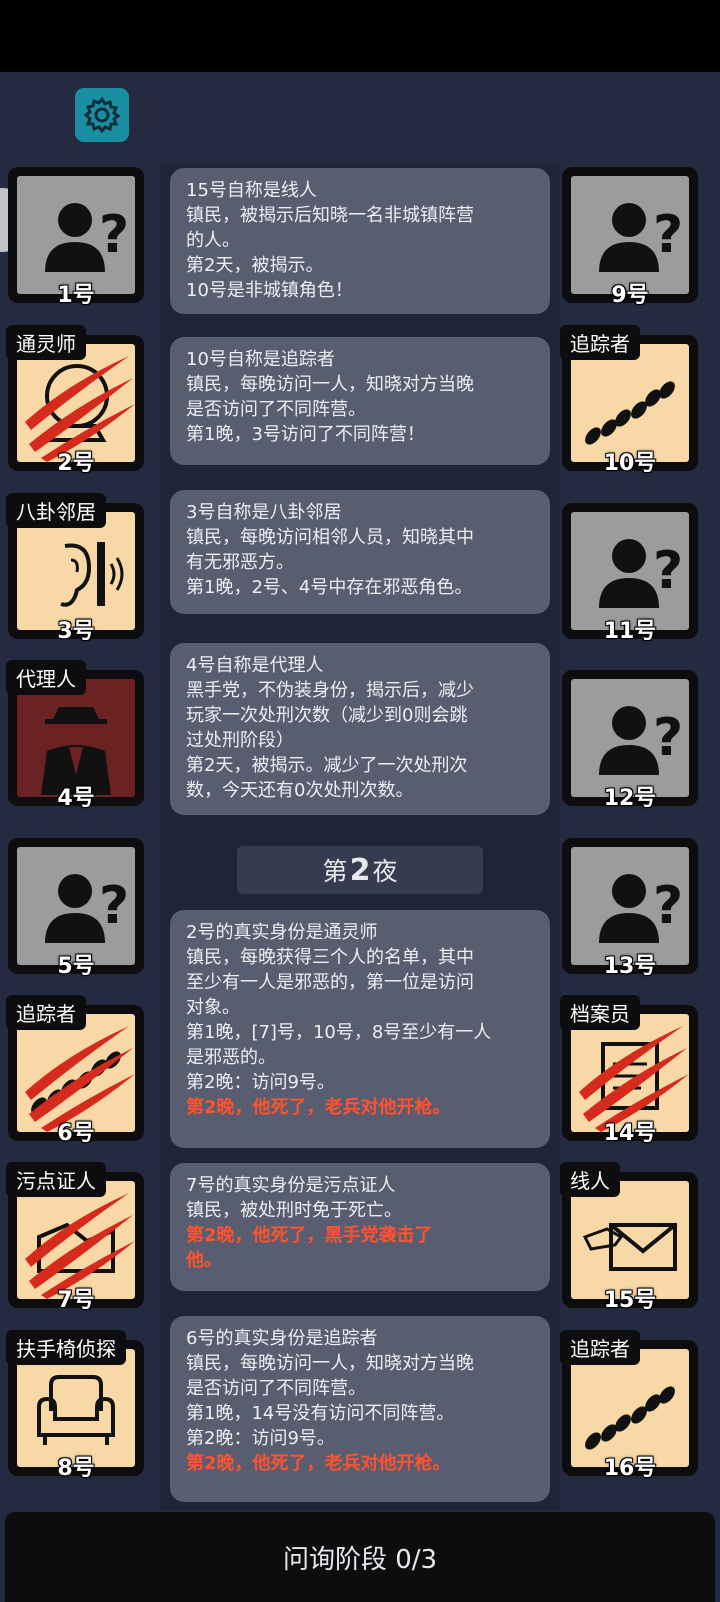 The image size is (720, 1602). Describe the element at coordinates (630, 1468) in the screenshot. I see `player-number: 16号` at that location.